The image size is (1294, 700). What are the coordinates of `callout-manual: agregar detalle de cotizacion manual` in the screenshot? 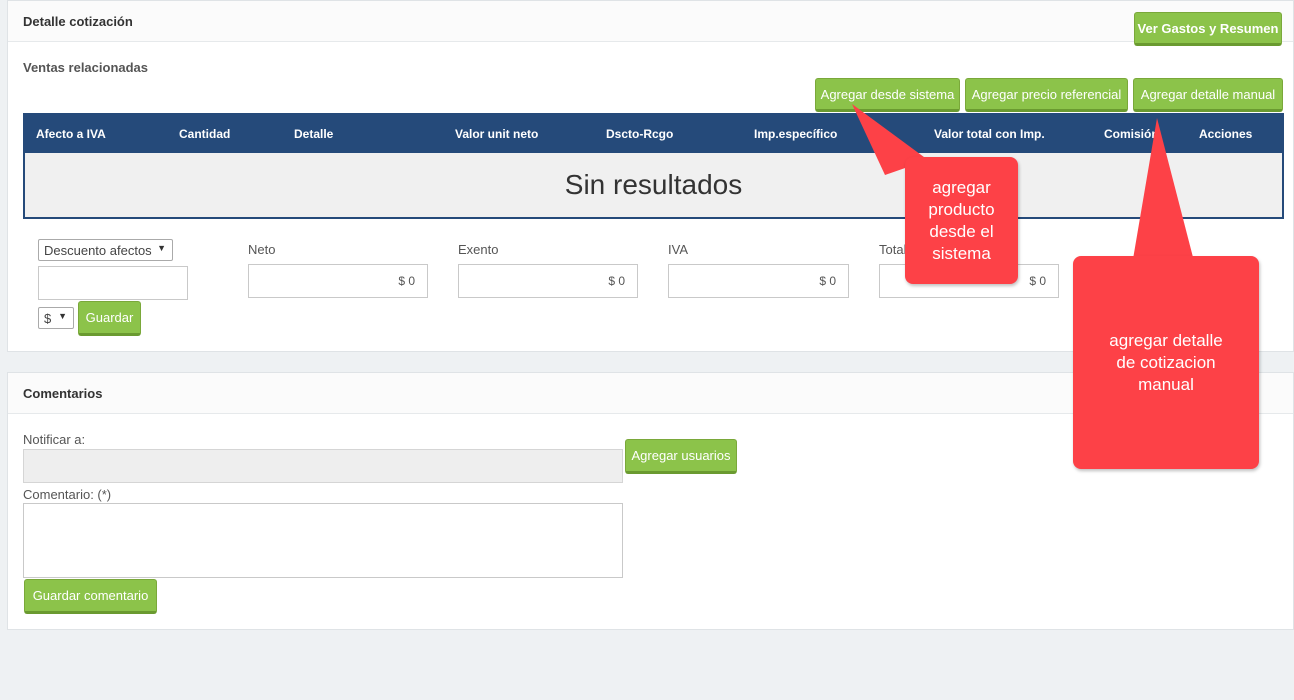 It's located at (1166, 362).